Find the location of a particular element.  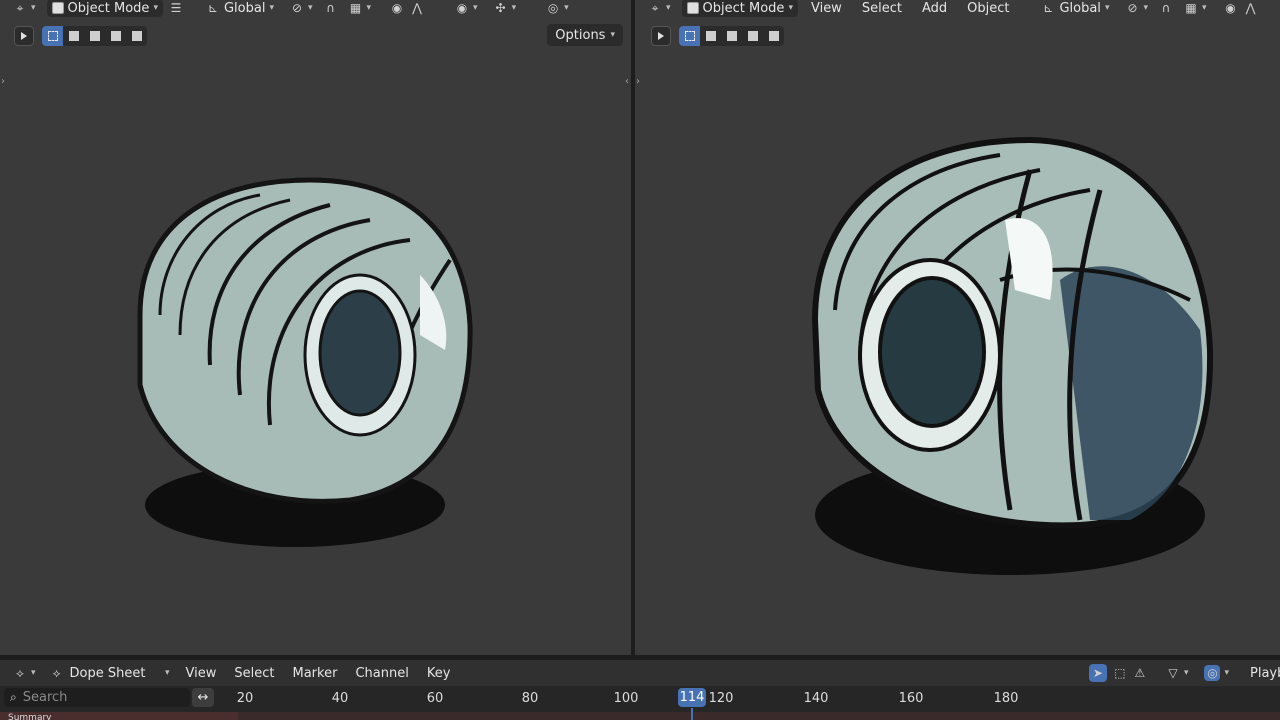

dope-sheet-mode-dropdown: ⟡ Dope Sheet ▾ is located at coordinates (110, 673).